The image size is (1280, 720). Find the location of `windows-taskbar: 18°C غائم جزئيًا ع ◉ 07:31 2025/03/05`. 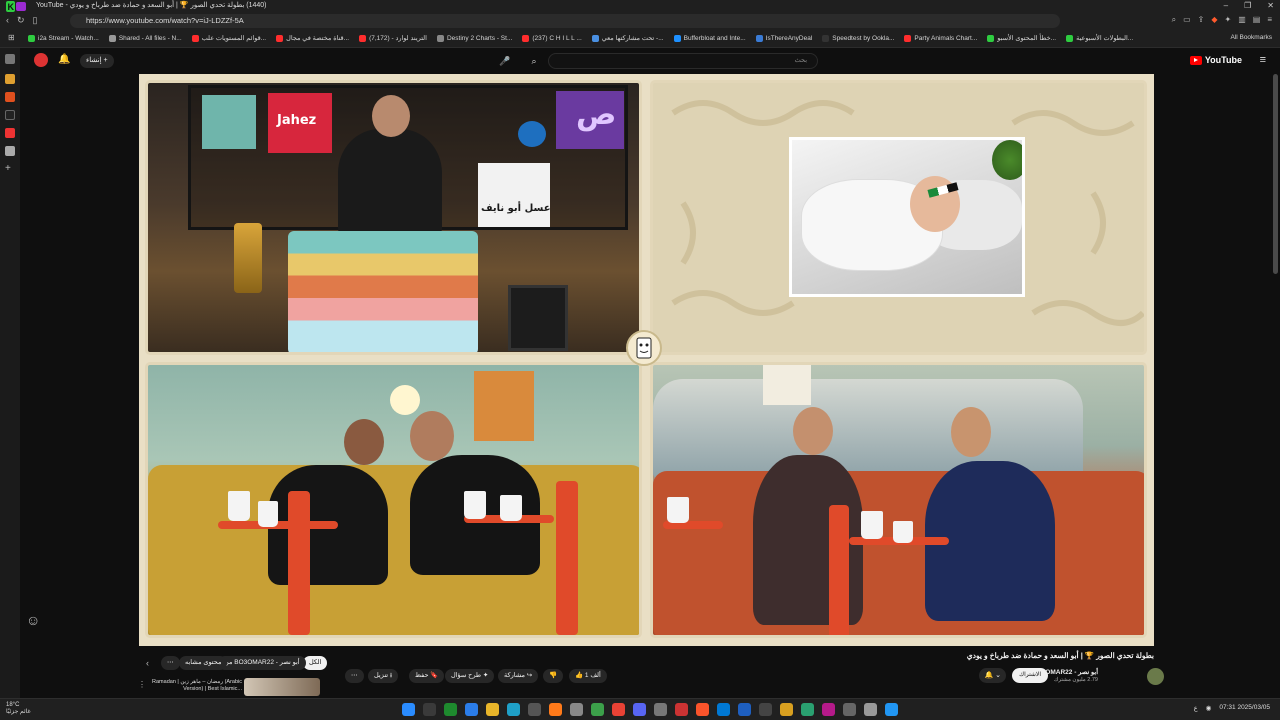

windows-taskbar: 18°C غائم جزئيًا ع ◉ 07:31 2025/03/05 is located at coordinates (640, 709).